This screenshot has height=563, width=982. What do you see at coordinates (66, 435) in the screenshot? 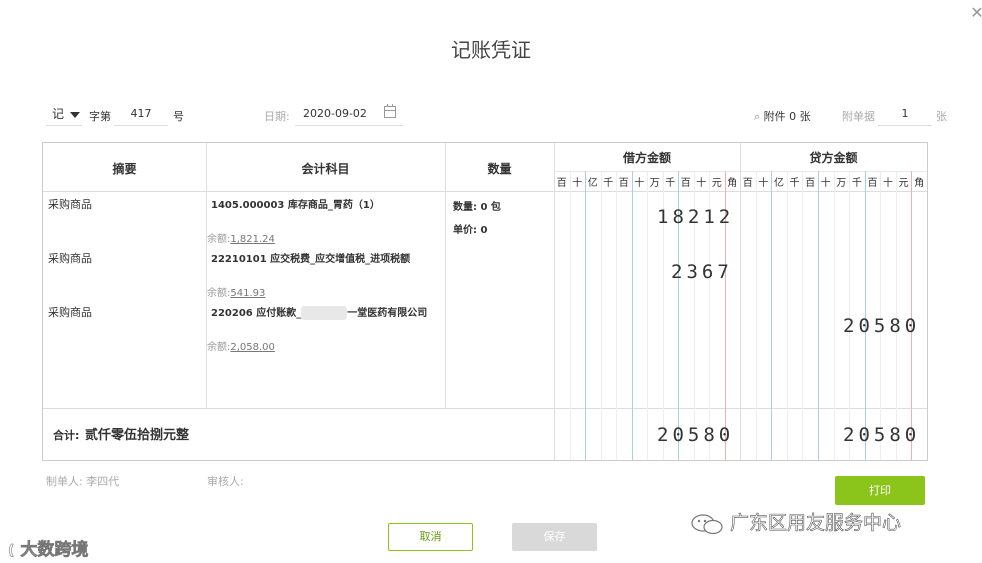
I see `total-label: 合计:` at bounding box center [66, 435].